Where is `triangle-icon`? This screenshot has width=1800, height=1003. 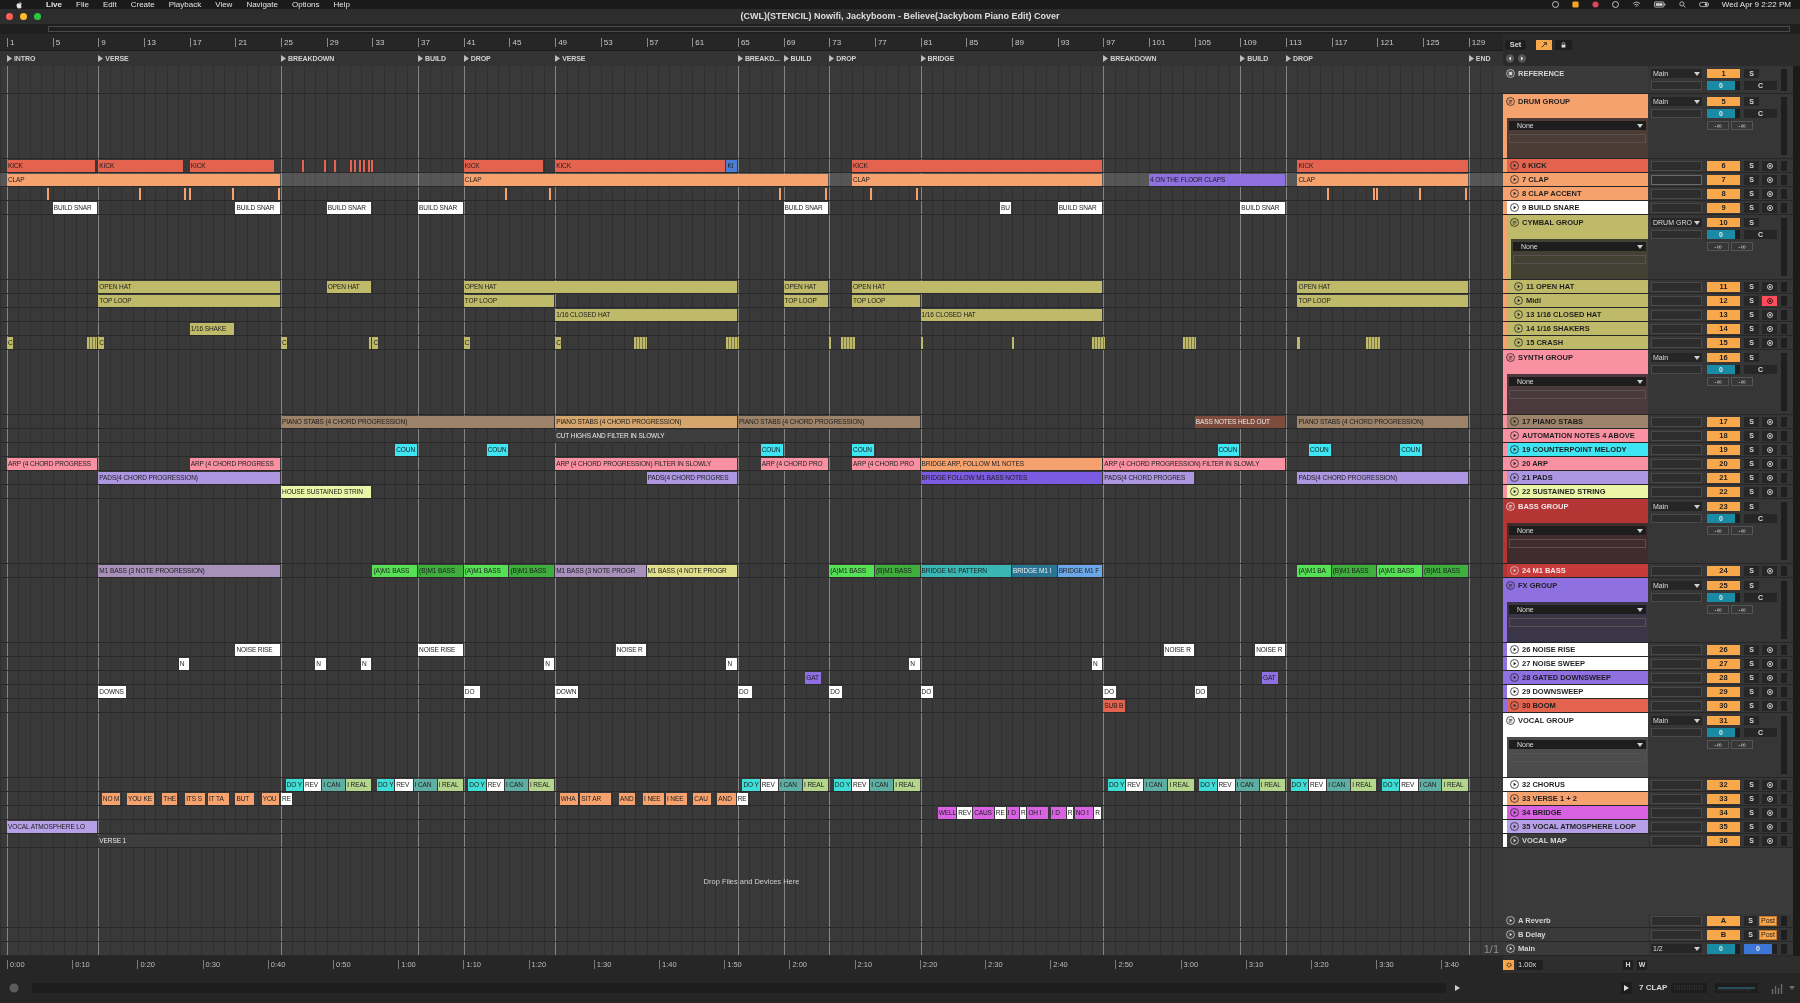 triangle-icon is located at coordinates (1457, 988).